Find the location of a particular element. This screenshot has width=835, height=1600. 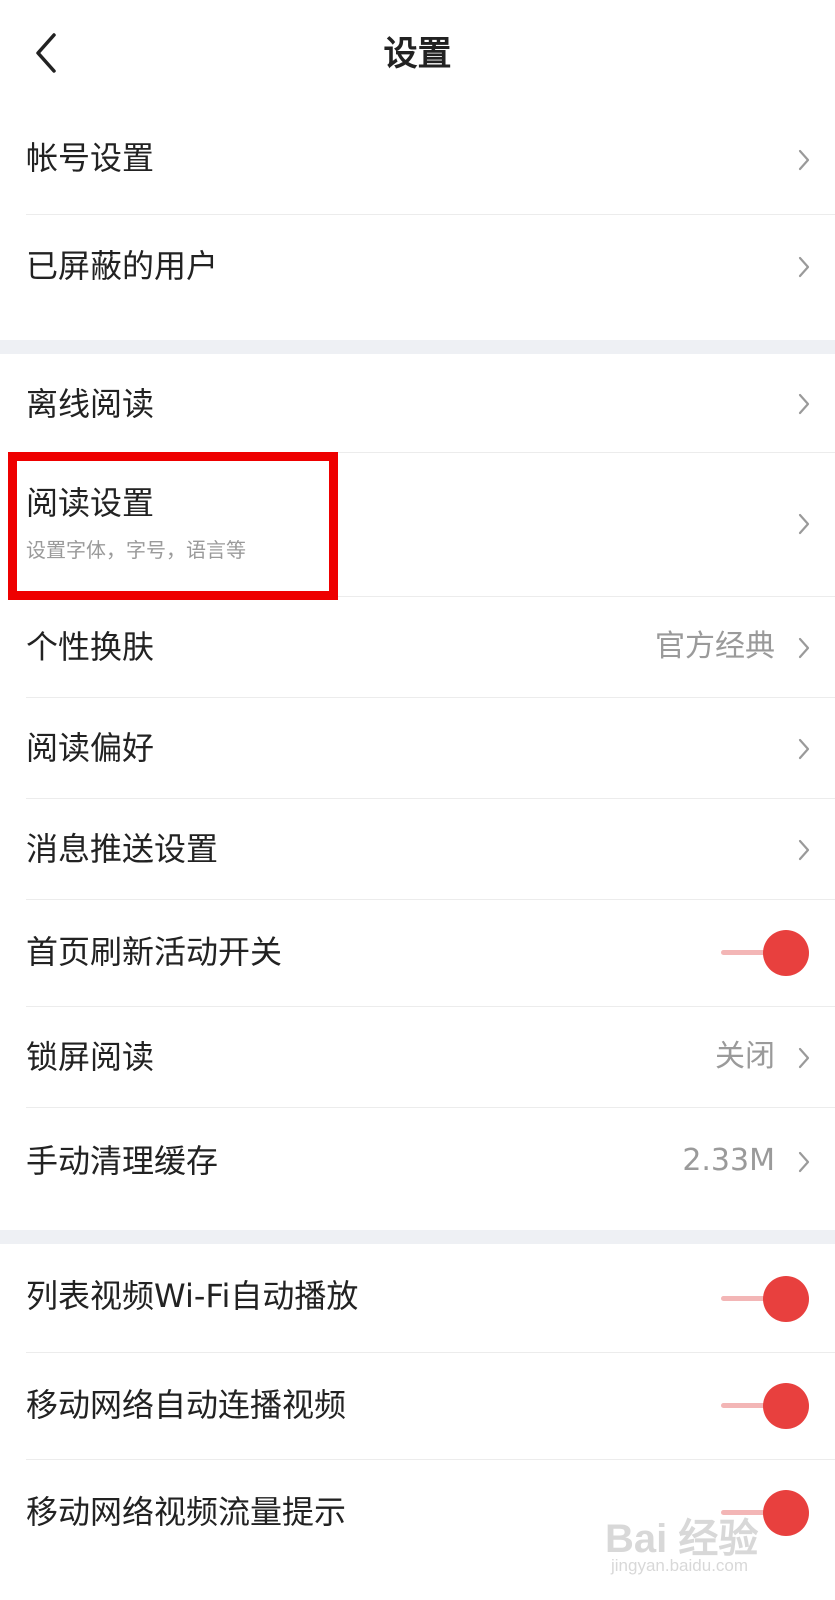

row-sublabel: 设置字体，字号，语言等 is located at coordinates (136, 550).